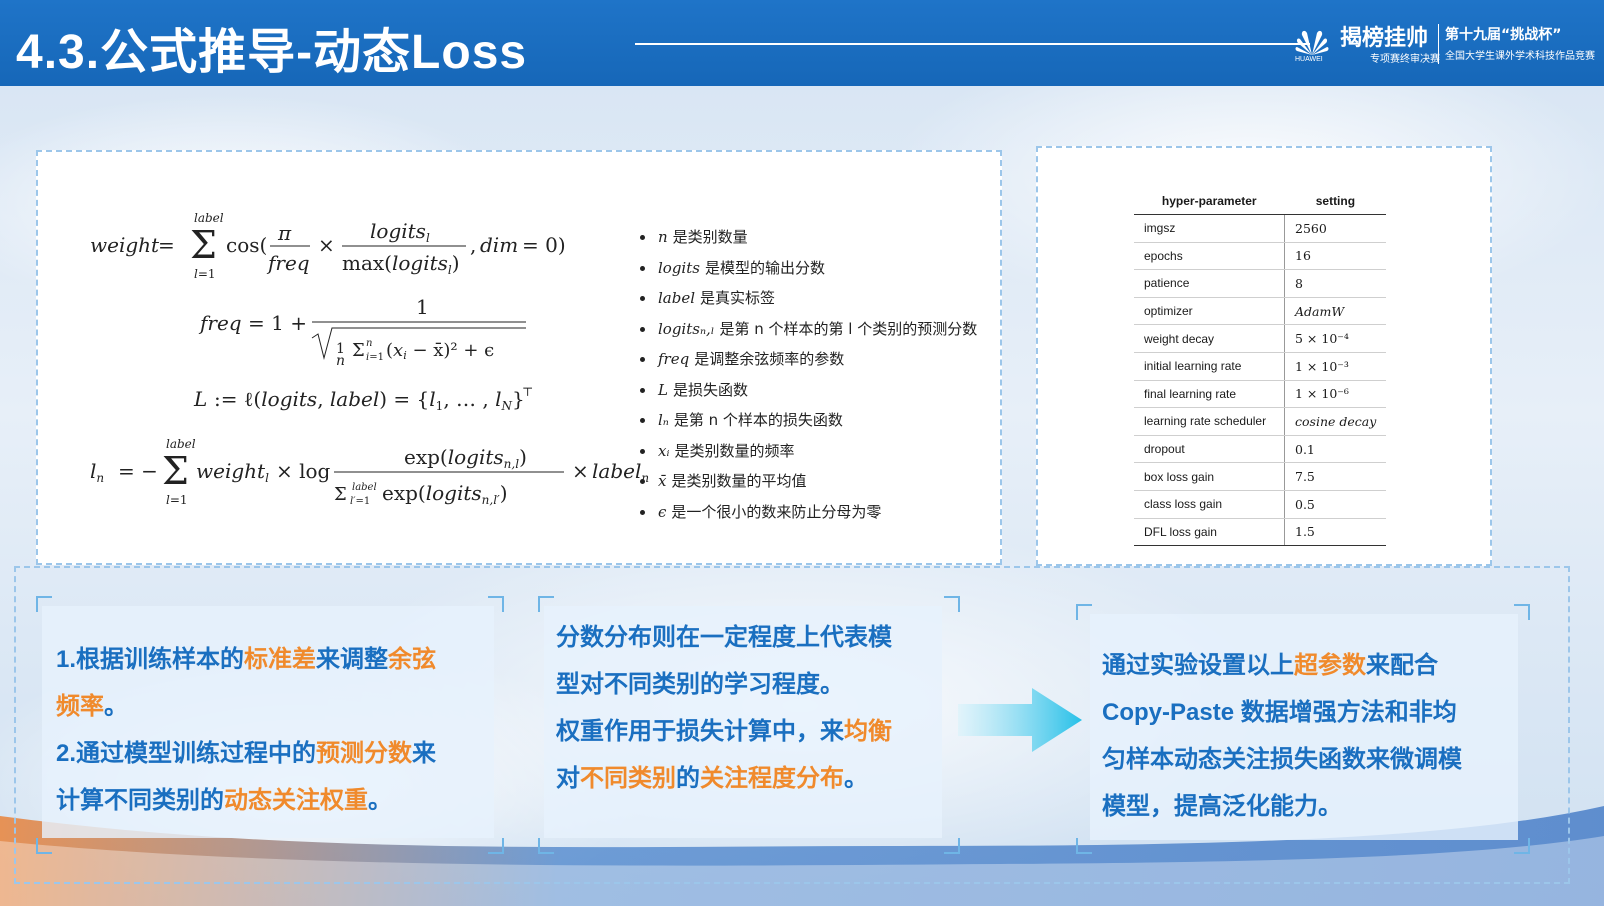 This screenshot has height=906, width=1604. What do you see at coordinates (1209, 476) in the screenshot?
I see `param-name: box loss gain` at bounding box center [1209, 476].